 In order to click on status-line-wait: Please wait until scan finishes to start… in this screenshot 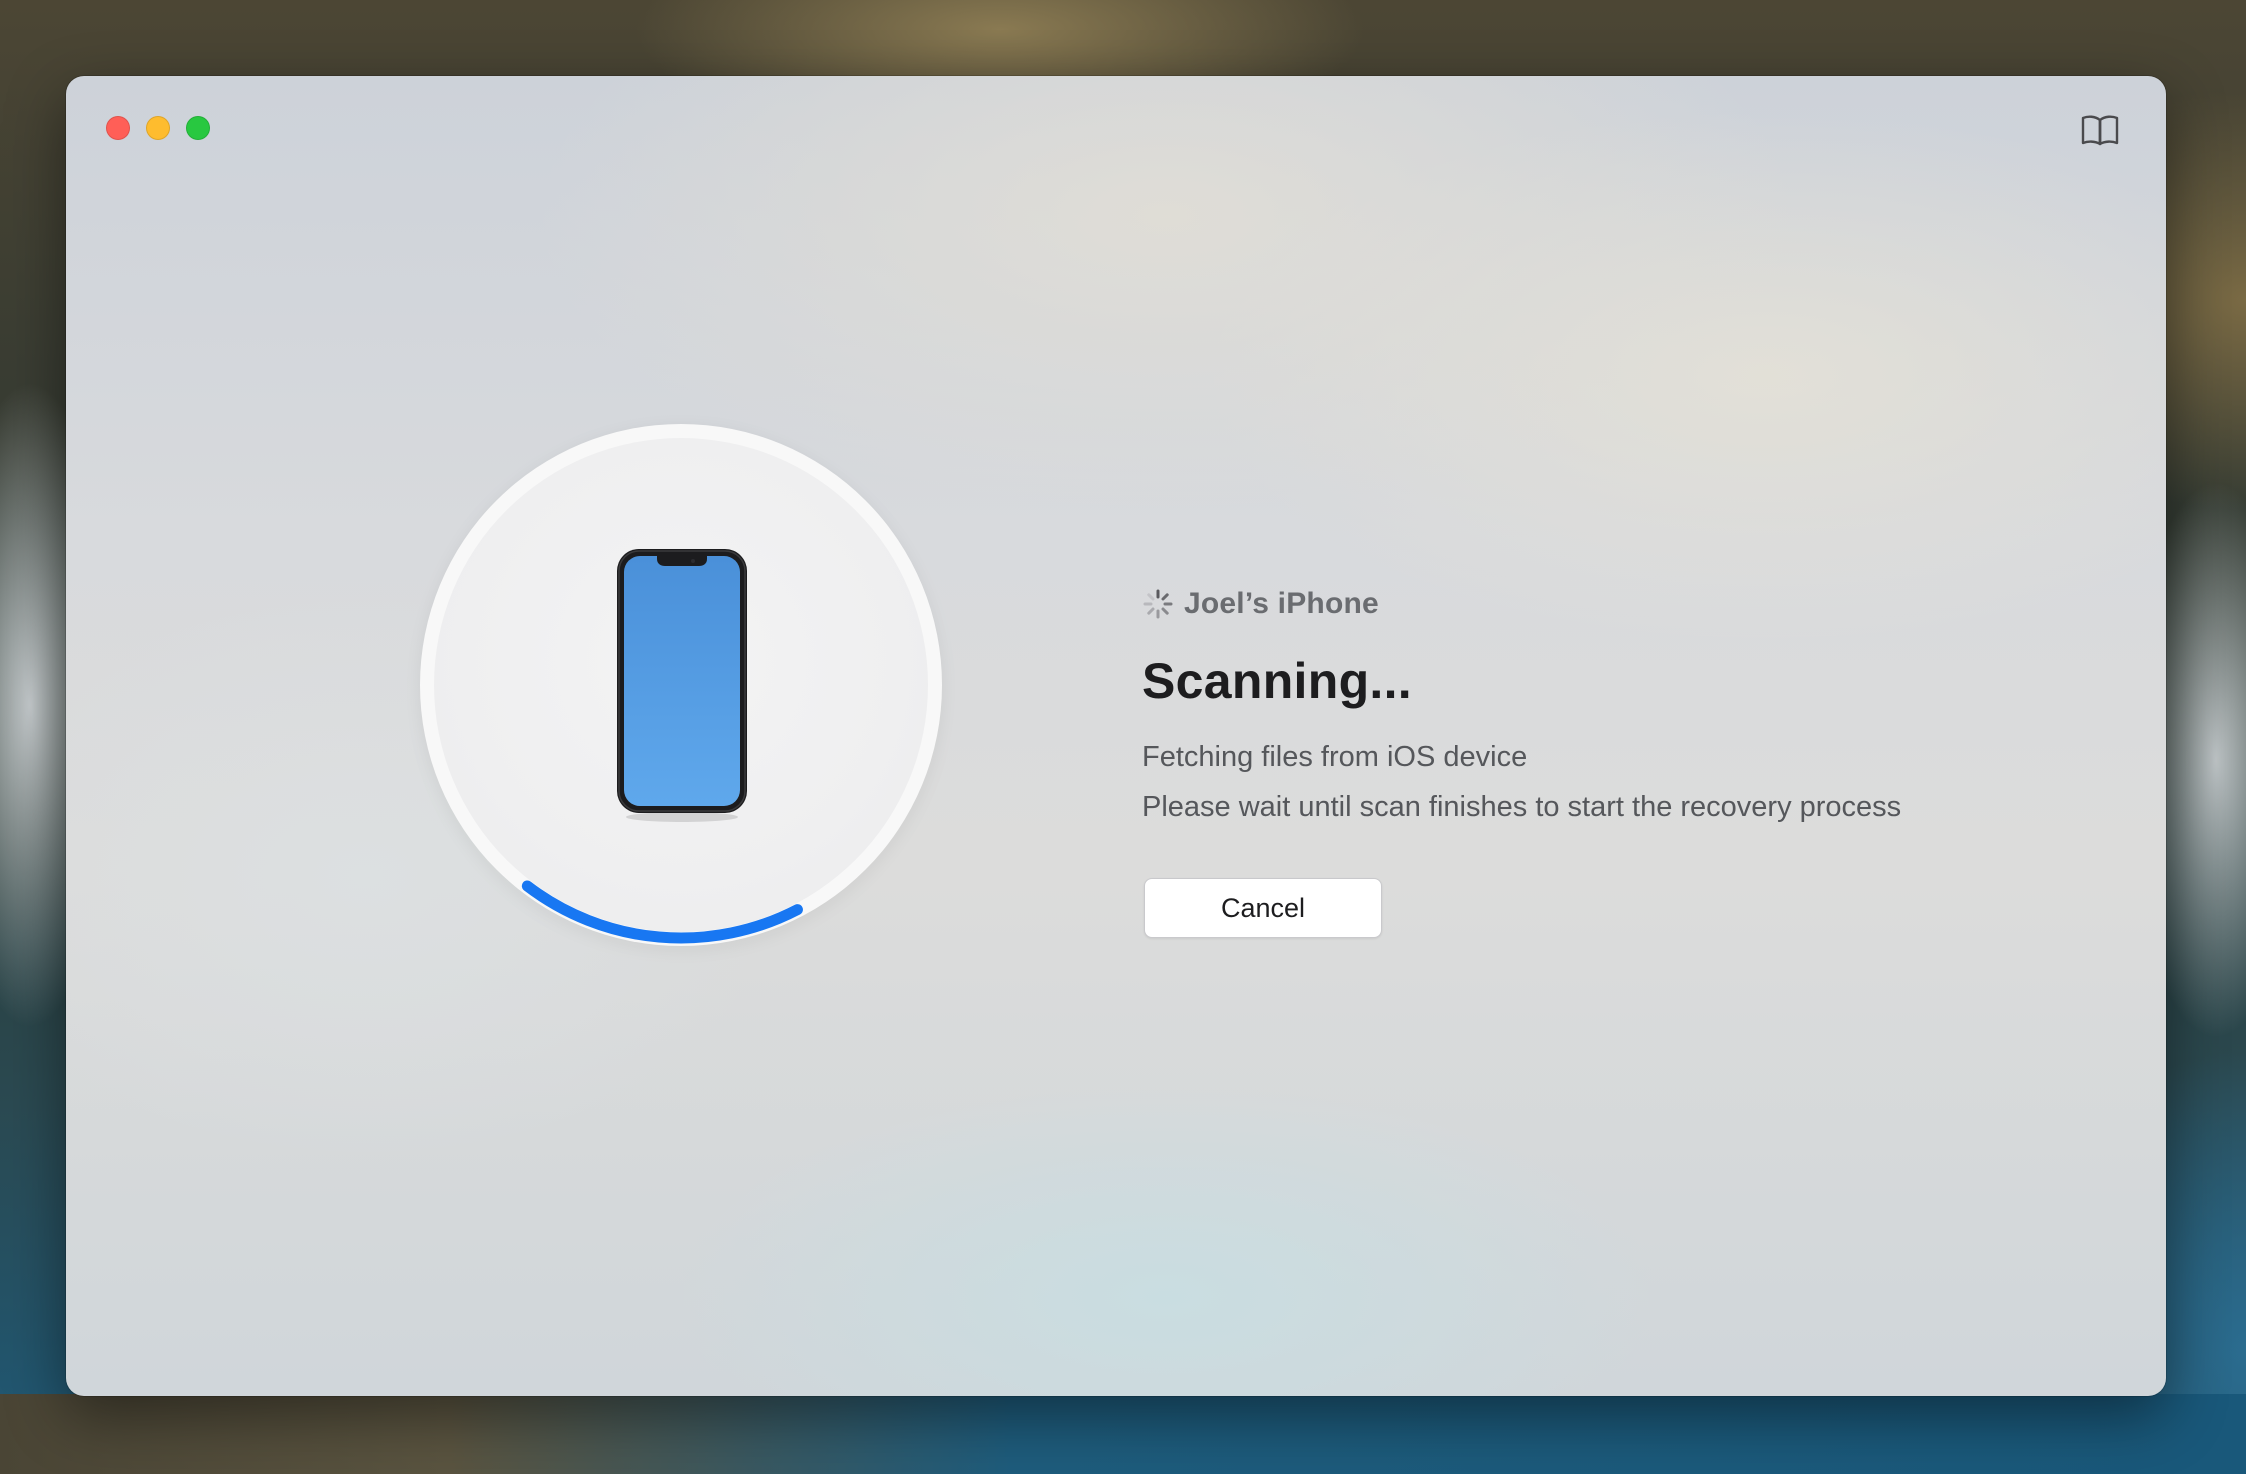, I will do `click(1522, 807)`.